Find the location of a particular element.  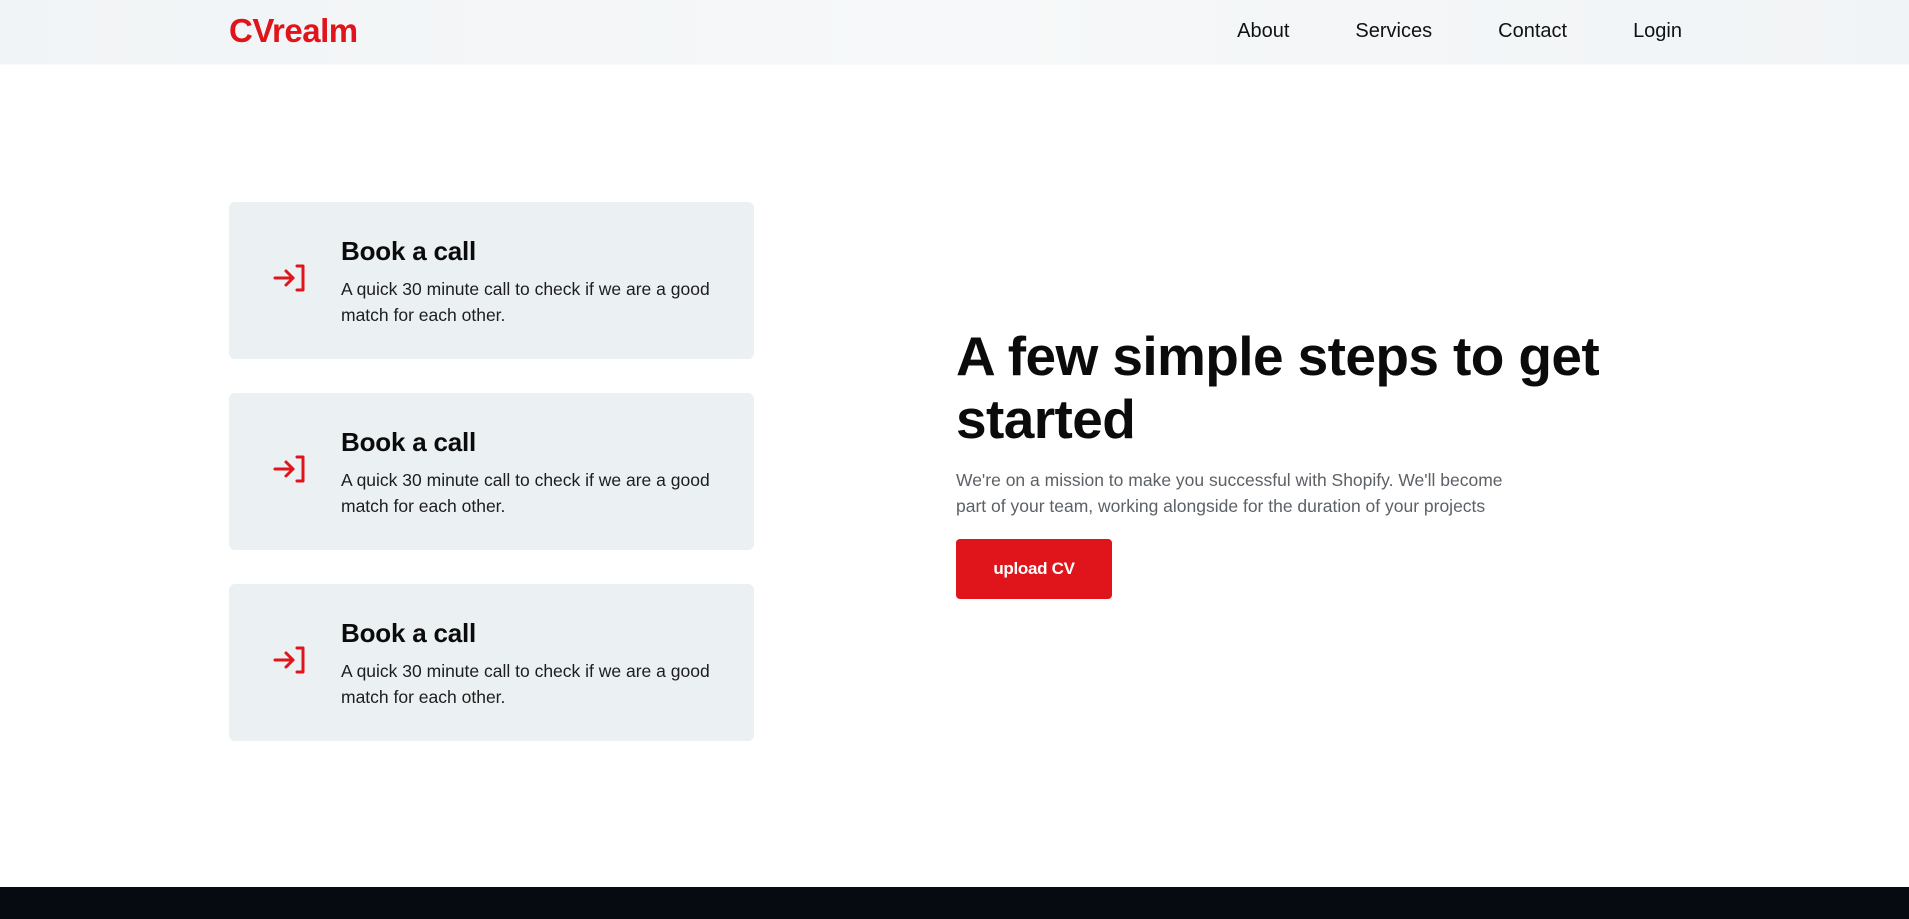

brand-logo: CVrealm is located at coordinates (293, 31).